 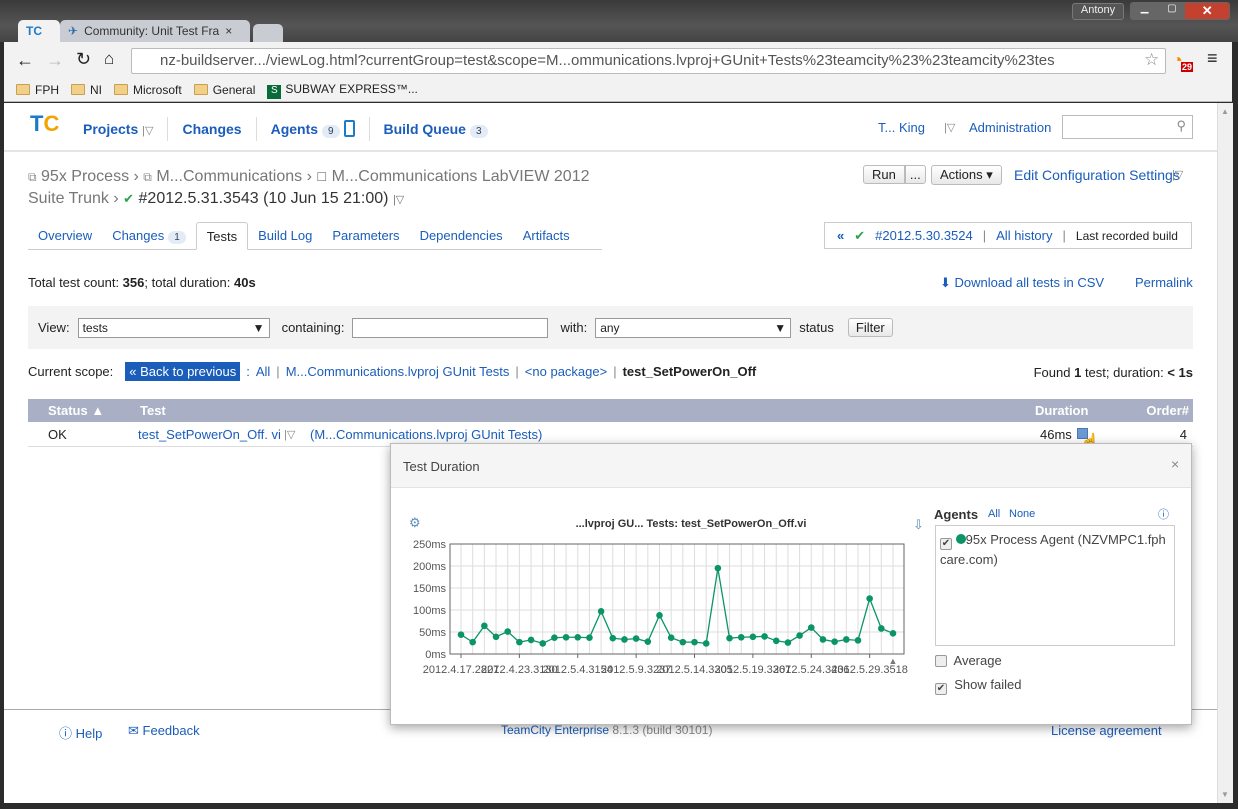 I want to click on test-duration: 46ms, so click(x=1056, y=434).